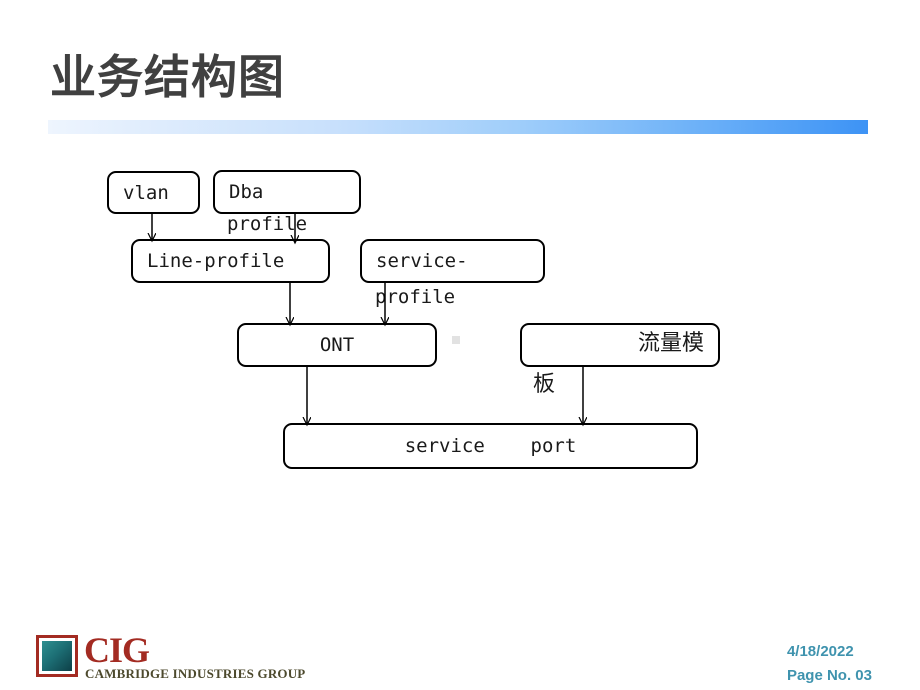  What do you see at coordinates (246, 192) in the screenshot?
I see `diagram-node-dba-profile-label: Dba` at bounding box center [246, 192].